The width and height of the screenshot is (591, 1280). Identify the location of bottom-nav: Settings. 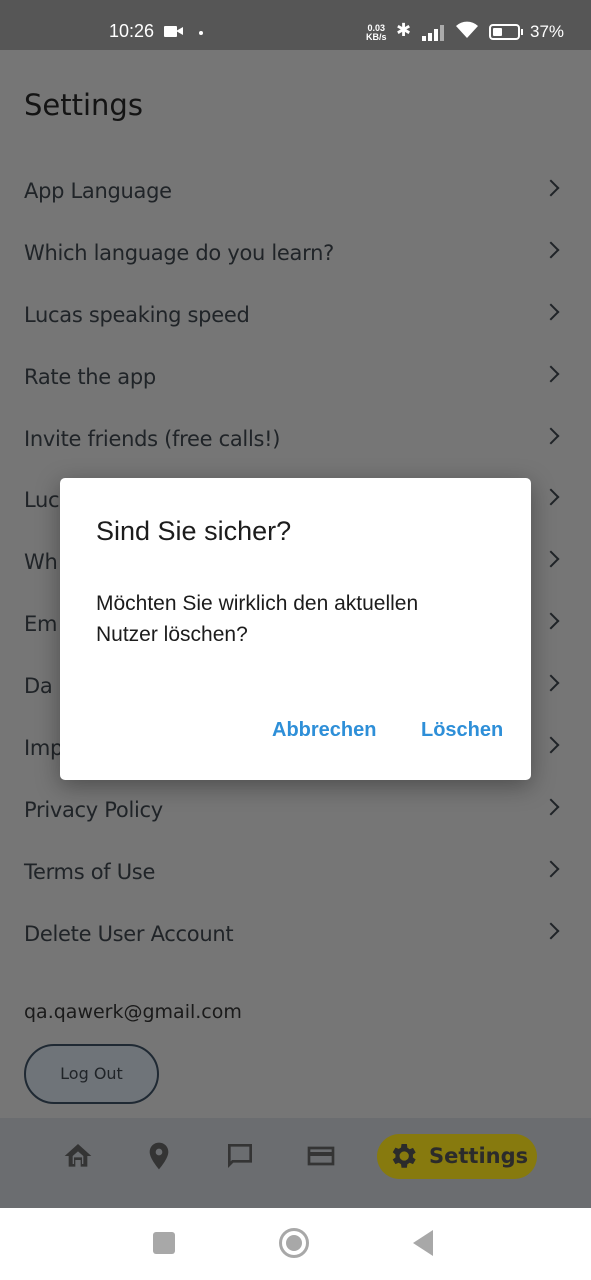
(295, 1163).